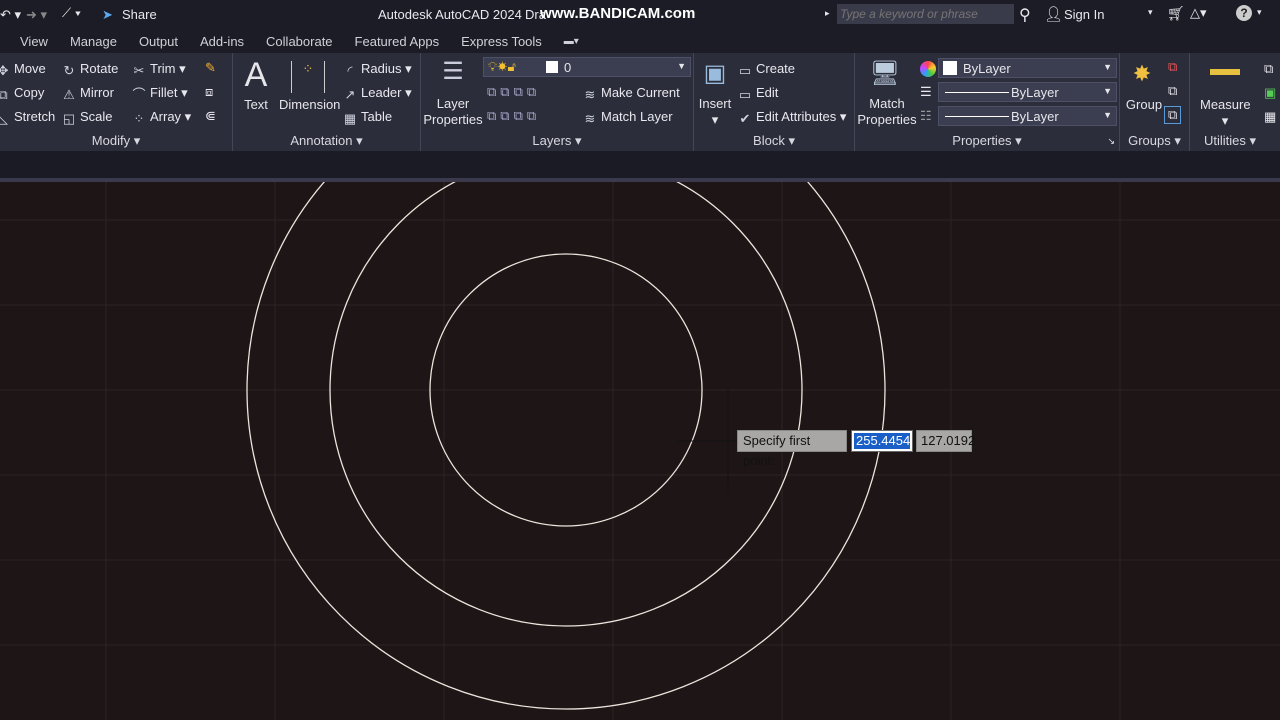 The image size is (1280, 720). What do you see at coordinates (88, 93) in the screenshot?
I see `mirror-button: ⚠ Mirror` at bounding box center [88, 93].